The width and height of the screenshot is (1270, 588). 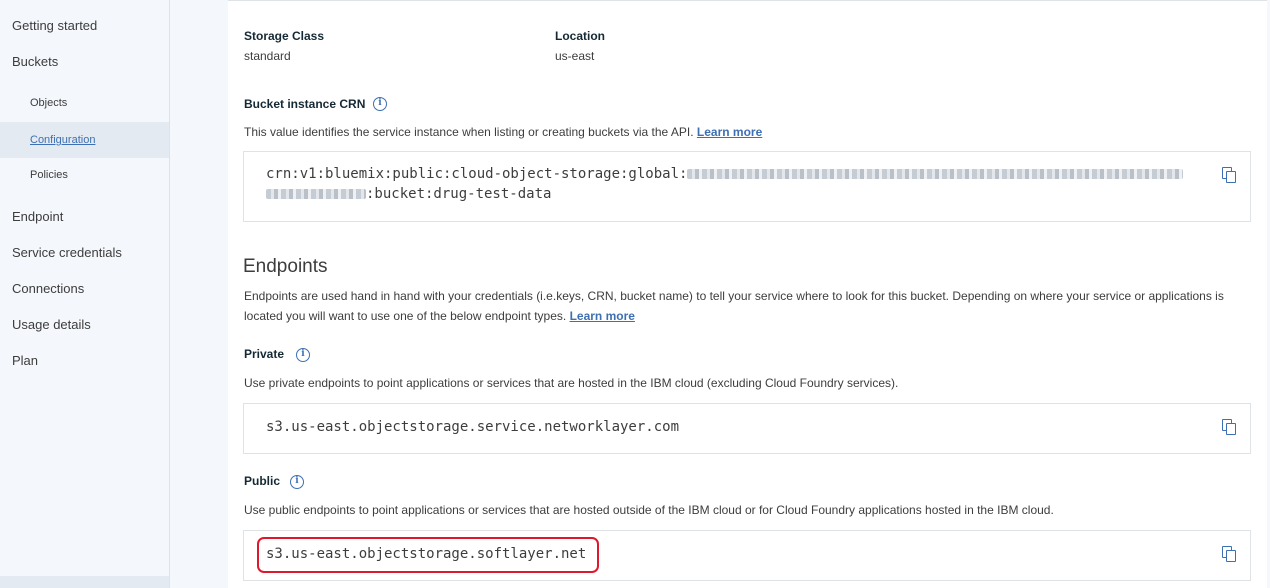 What do you see at coordinates (428, 555) in the screenshot?
I see `highlight-annotation` at bounding box center [428, 555].